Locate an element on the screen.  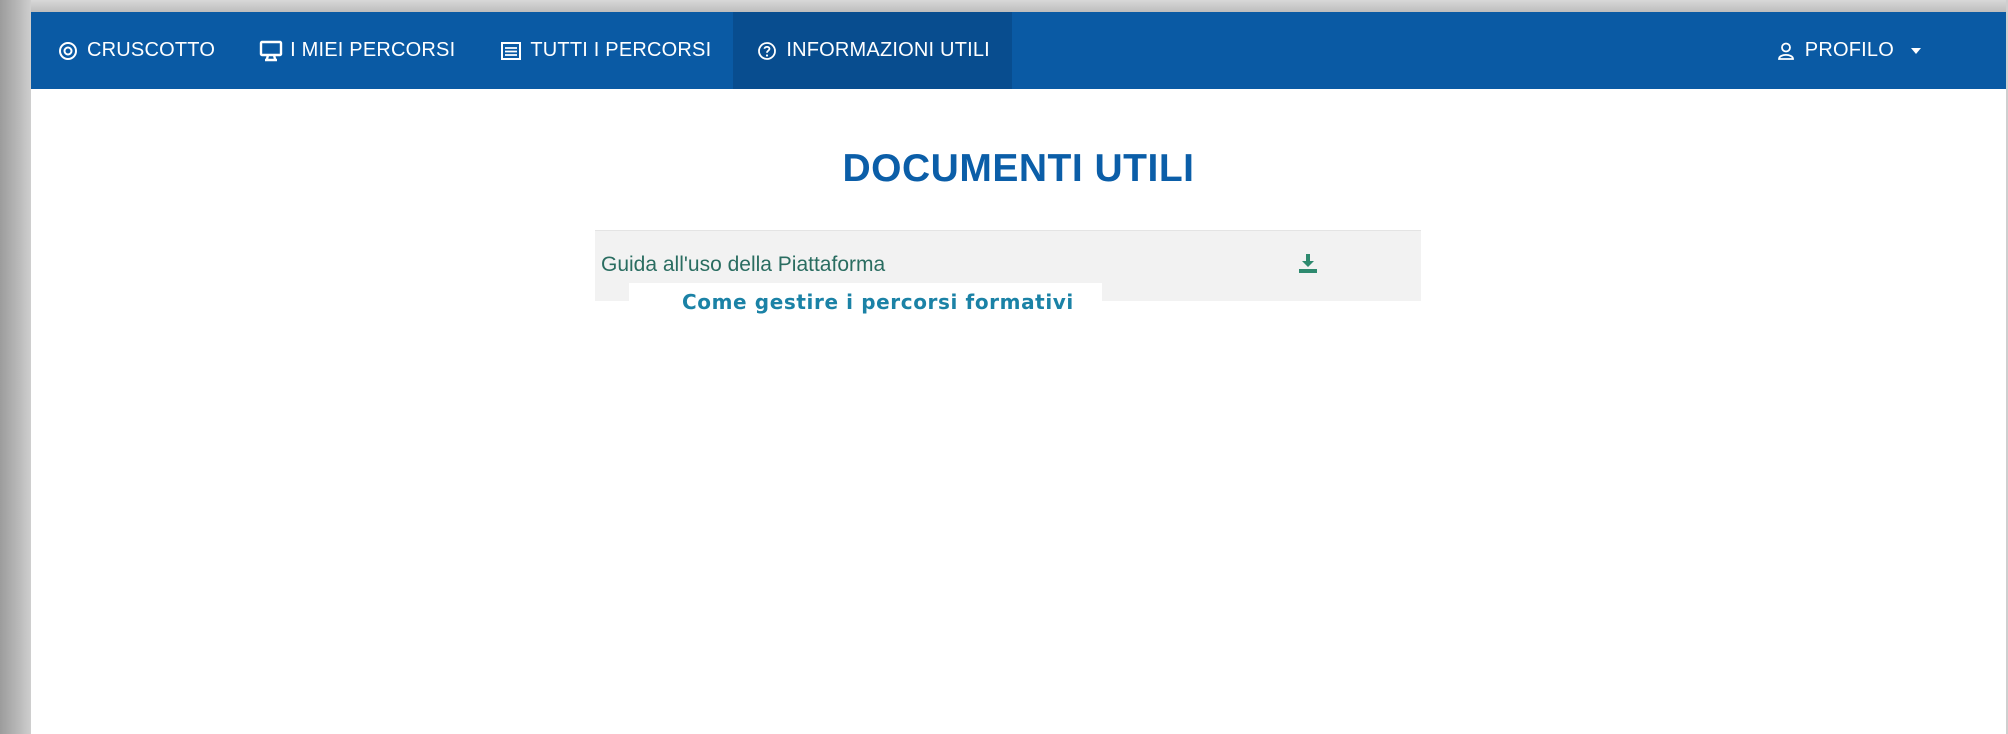
profile-menu: PROFILO is located at coordinates (1879, 50).